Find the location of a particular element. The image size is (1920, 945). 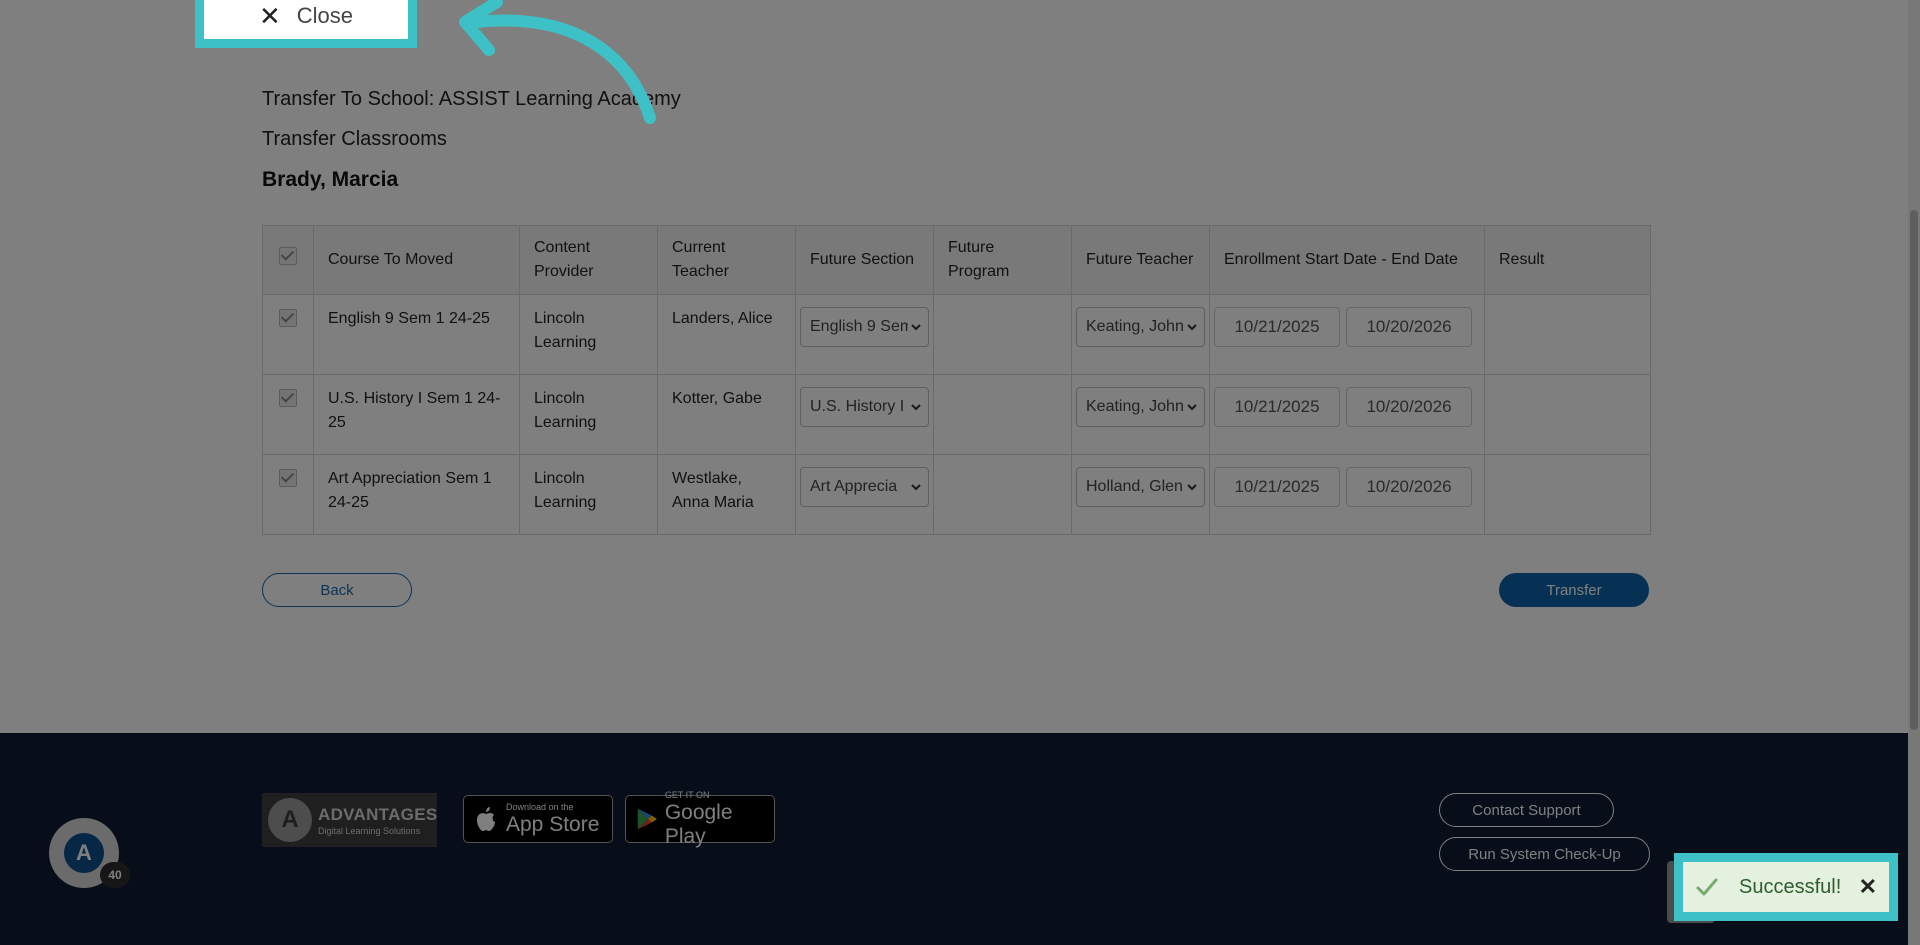

check-icon is located at coordinates (1707, 887).